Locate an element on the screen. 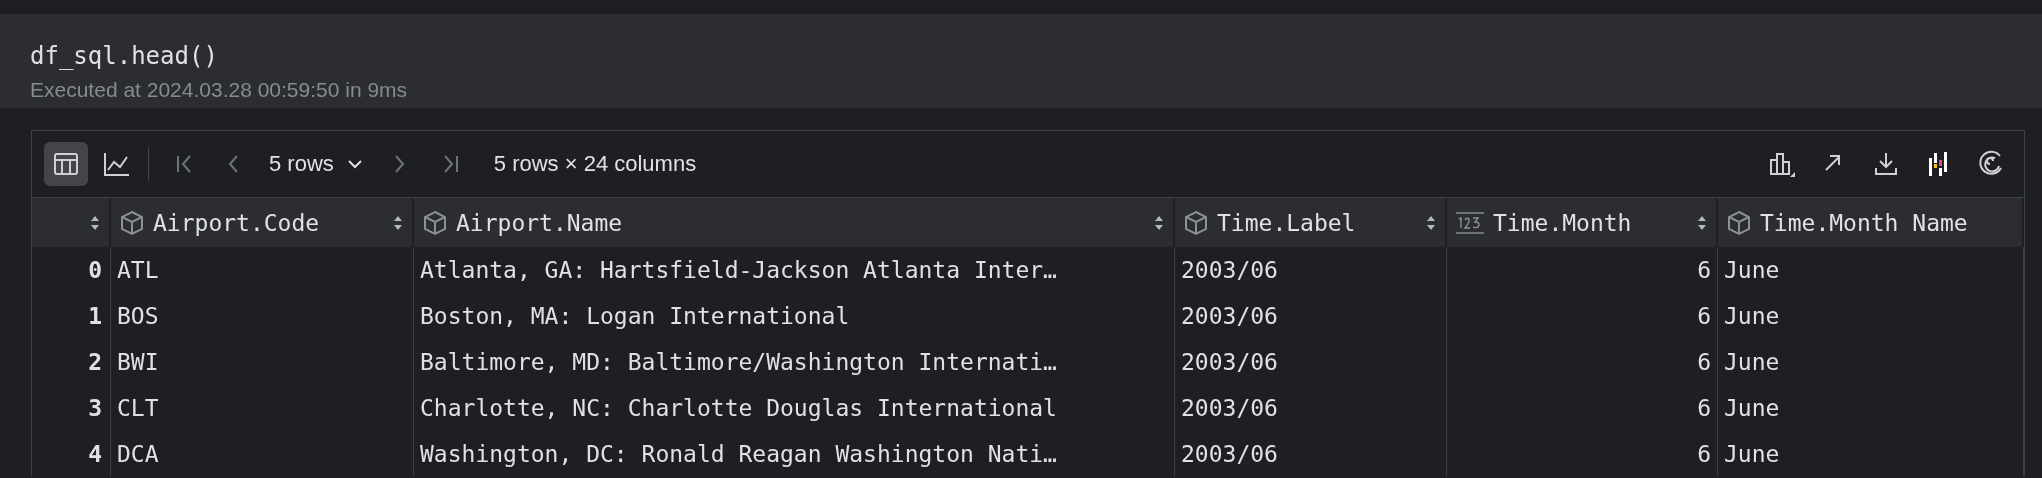  table-cell: BOS is located at coordinates (262, 316).